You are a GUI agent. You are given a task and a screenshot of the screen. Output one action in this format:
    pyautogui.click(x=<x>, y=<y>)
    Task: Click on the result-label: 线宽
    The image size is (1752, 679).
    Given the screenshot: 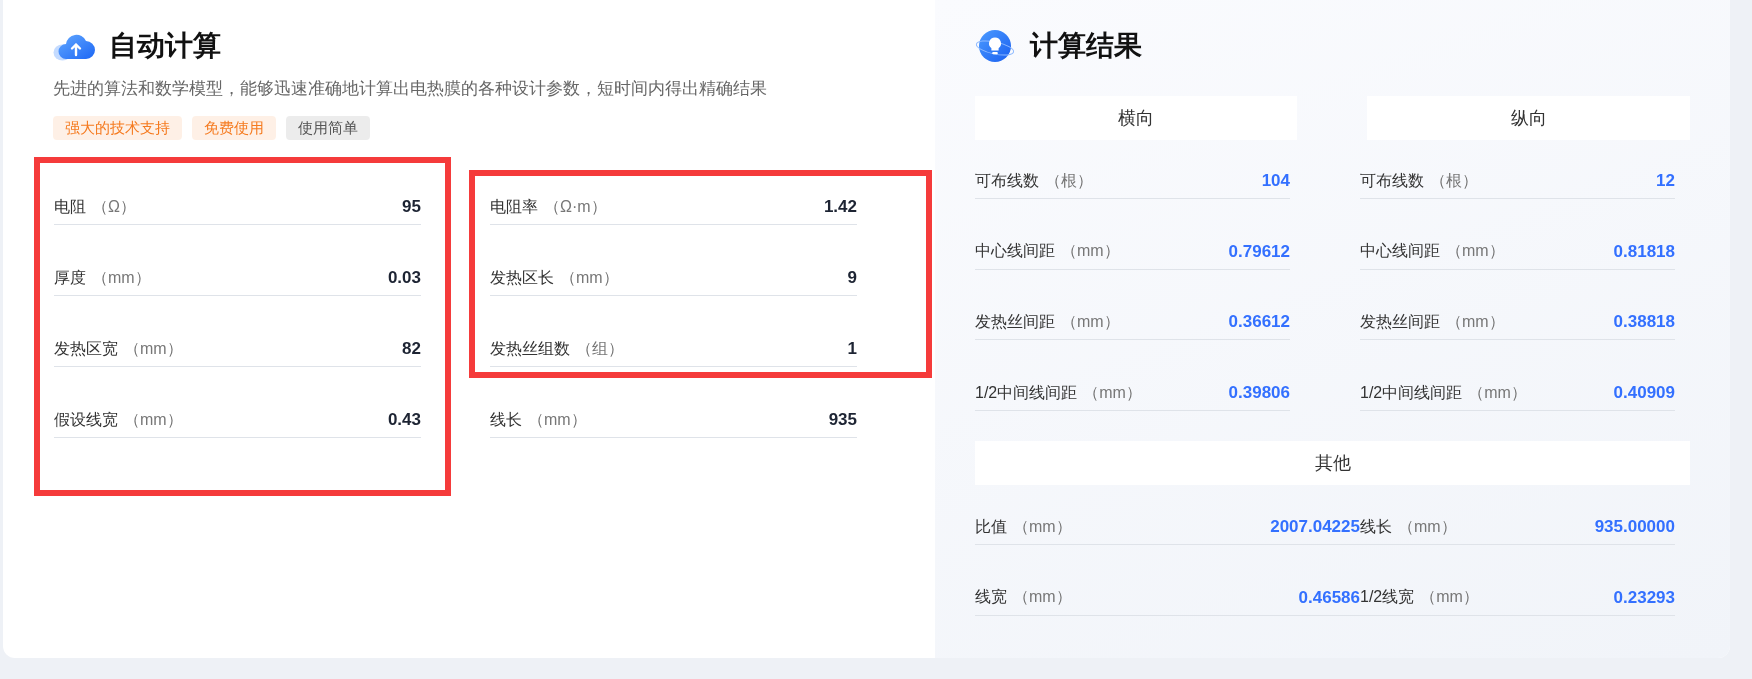 What is the action you would take?
    pyautogui.click(x=991, y=597)
    